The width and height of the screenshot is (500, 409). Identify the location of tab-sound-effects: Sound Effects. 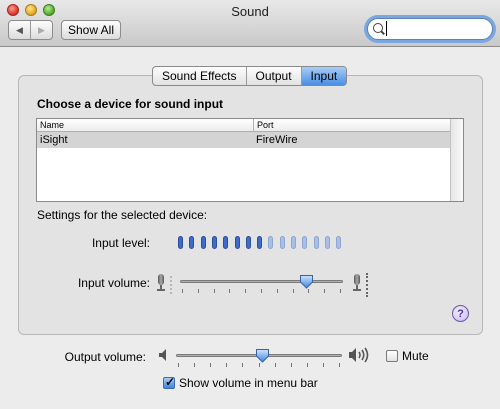
(199, 76).